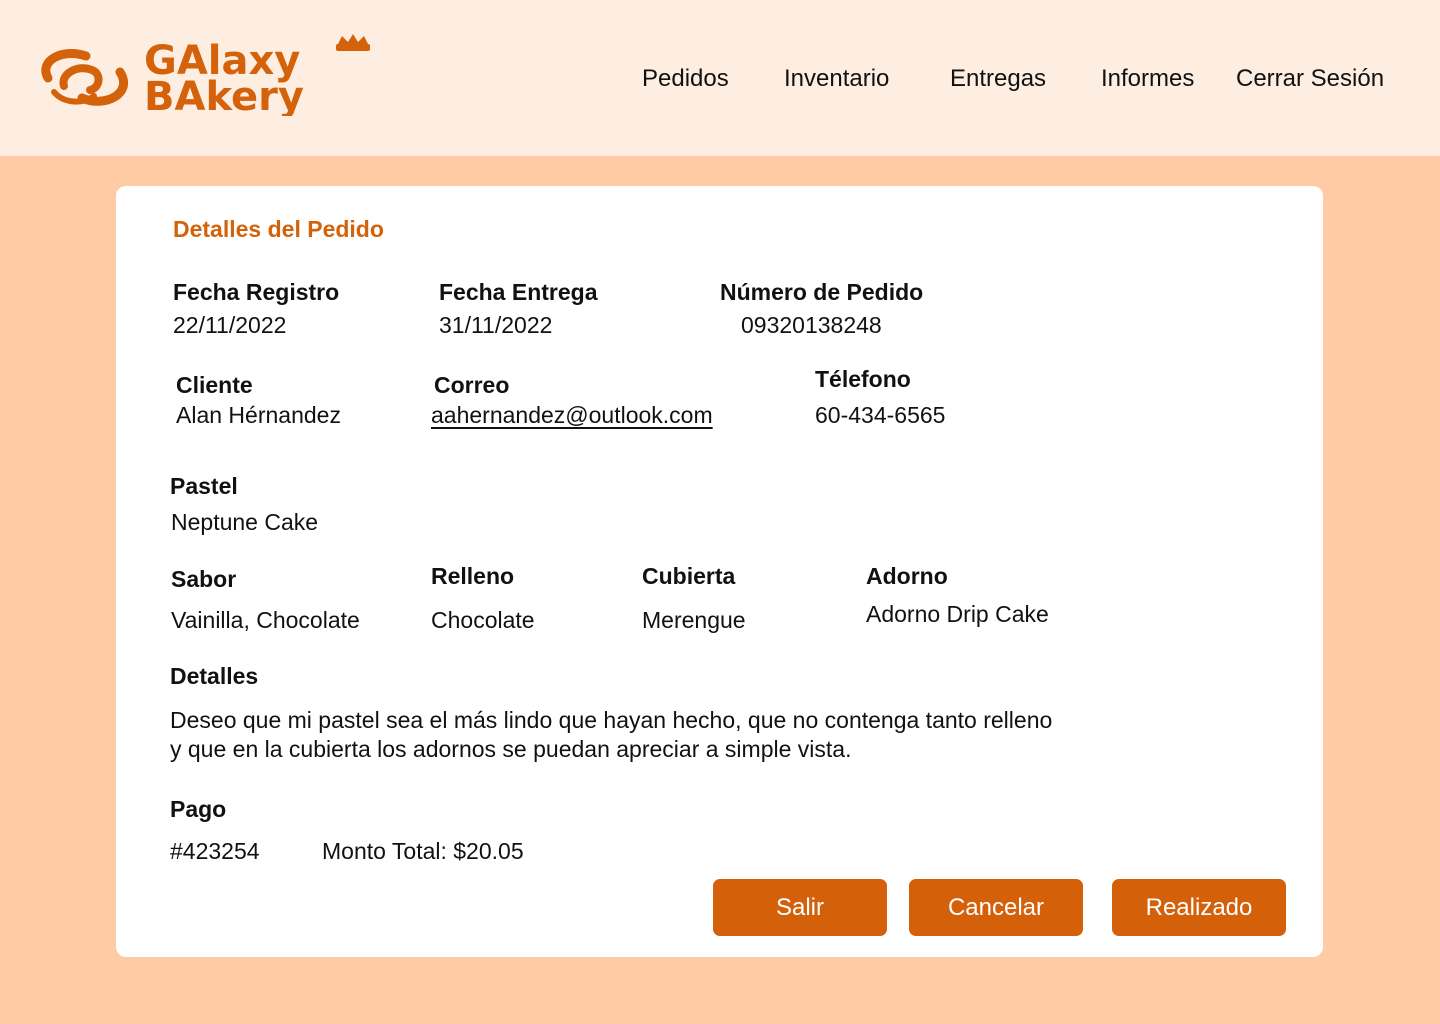  What do you see at coordinates (1310, 79) in the screenshot?
I see `nav-cerrar-sesion: Cerrar Sesión` at bounding box center [1310, 79].